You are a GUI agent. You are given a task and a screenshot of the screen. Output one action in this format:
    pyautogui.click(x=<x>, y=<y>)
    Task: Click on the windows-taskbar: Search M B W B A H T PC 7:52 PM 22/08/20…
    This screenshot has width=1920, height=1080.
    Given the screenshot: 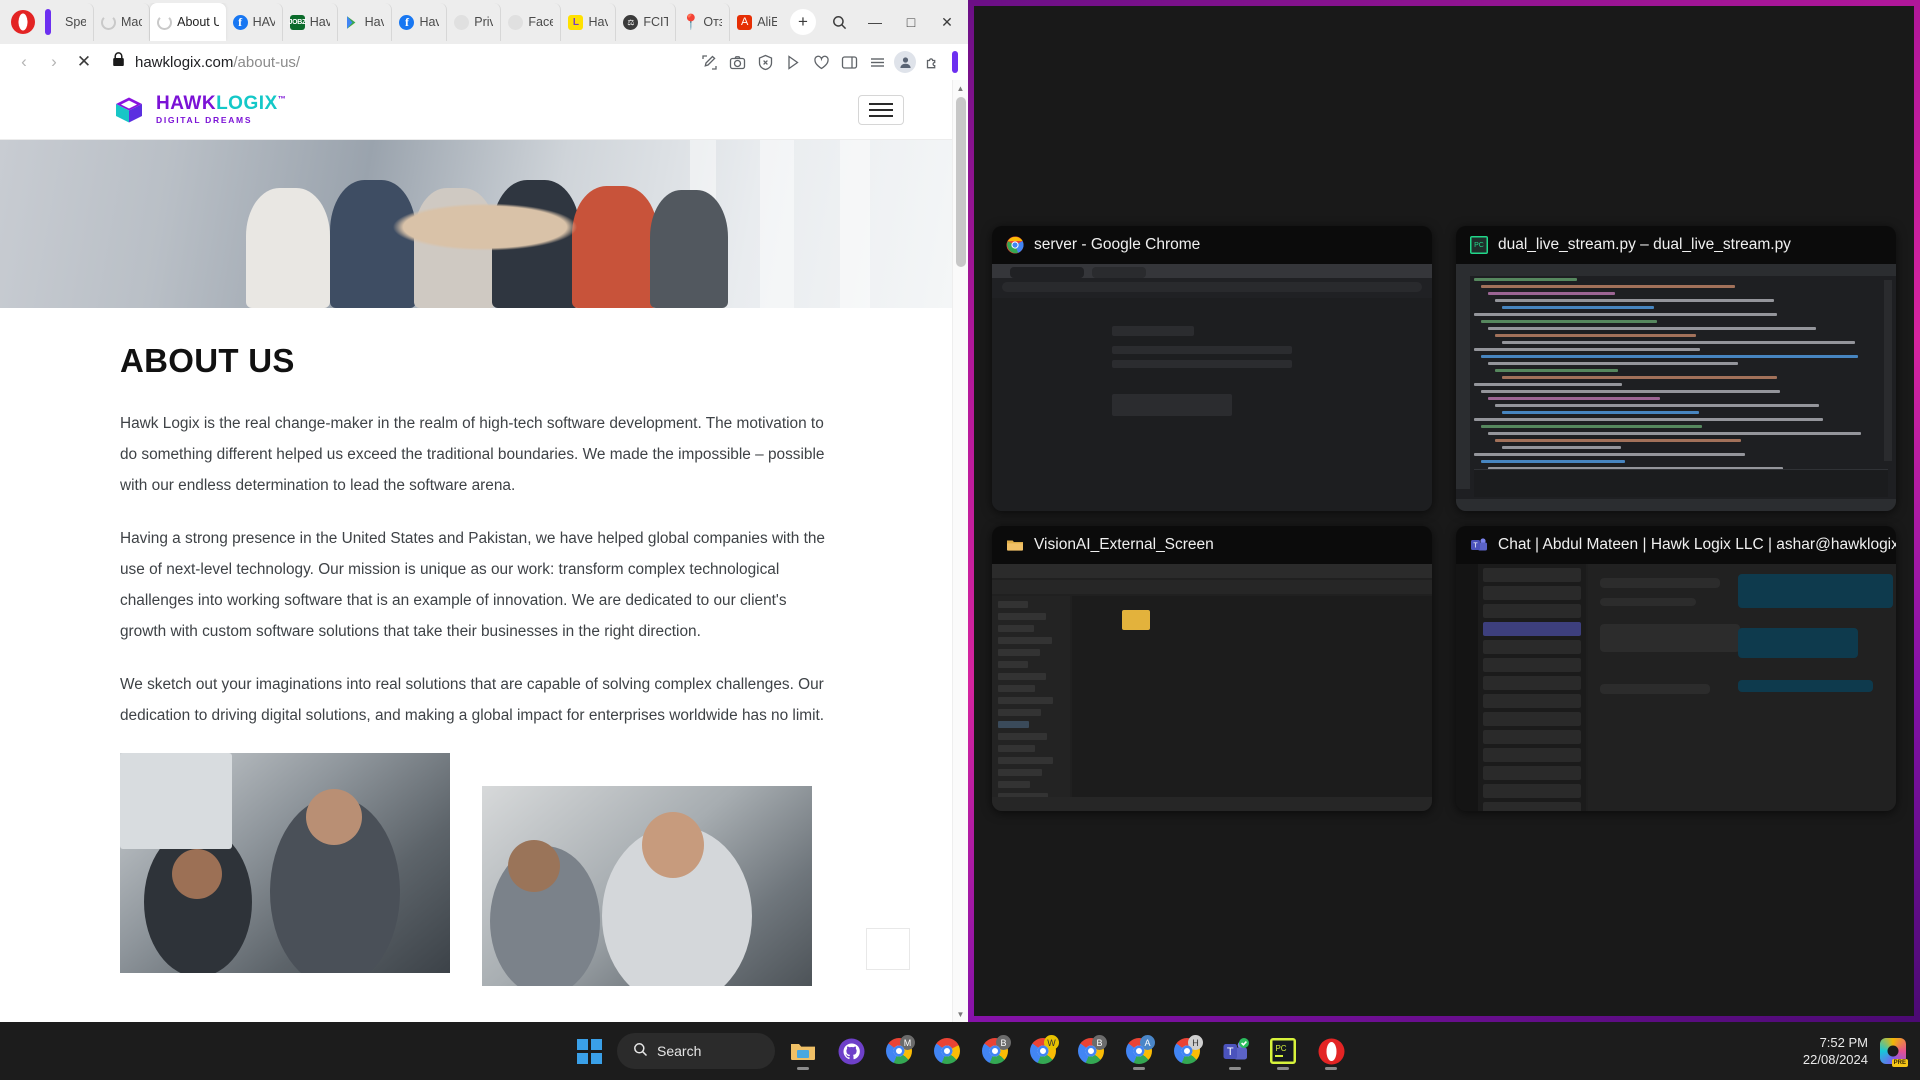 What is the action you would take?
    pyautogui.click(x=960, y=1051)
    